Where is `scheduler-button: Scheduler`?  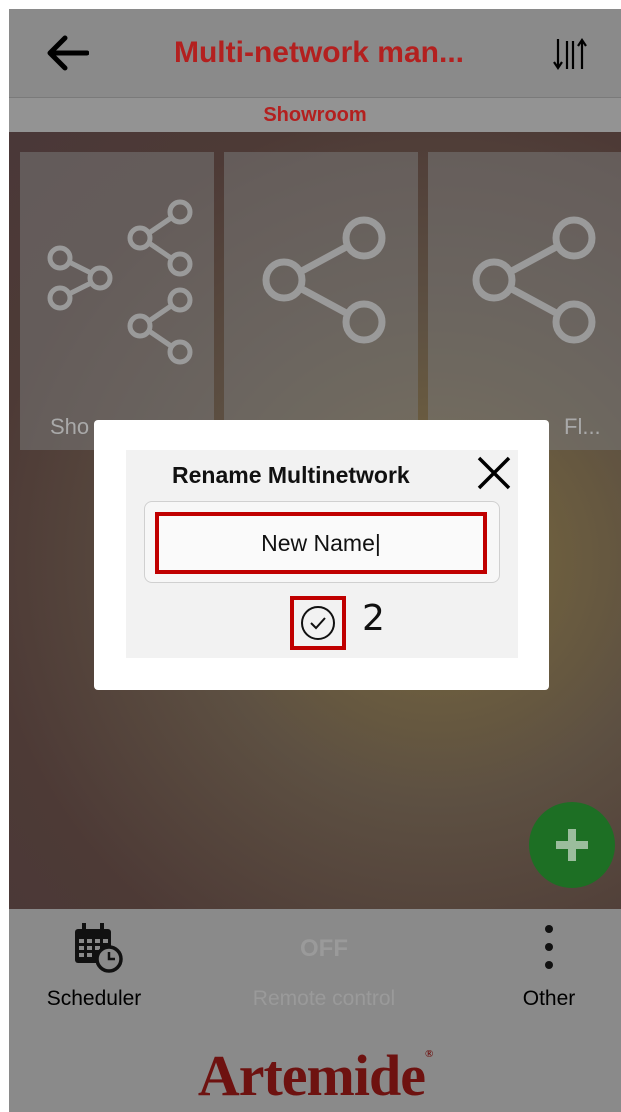
scheduler-button: Scheduler is located at coordinates (94, 966).